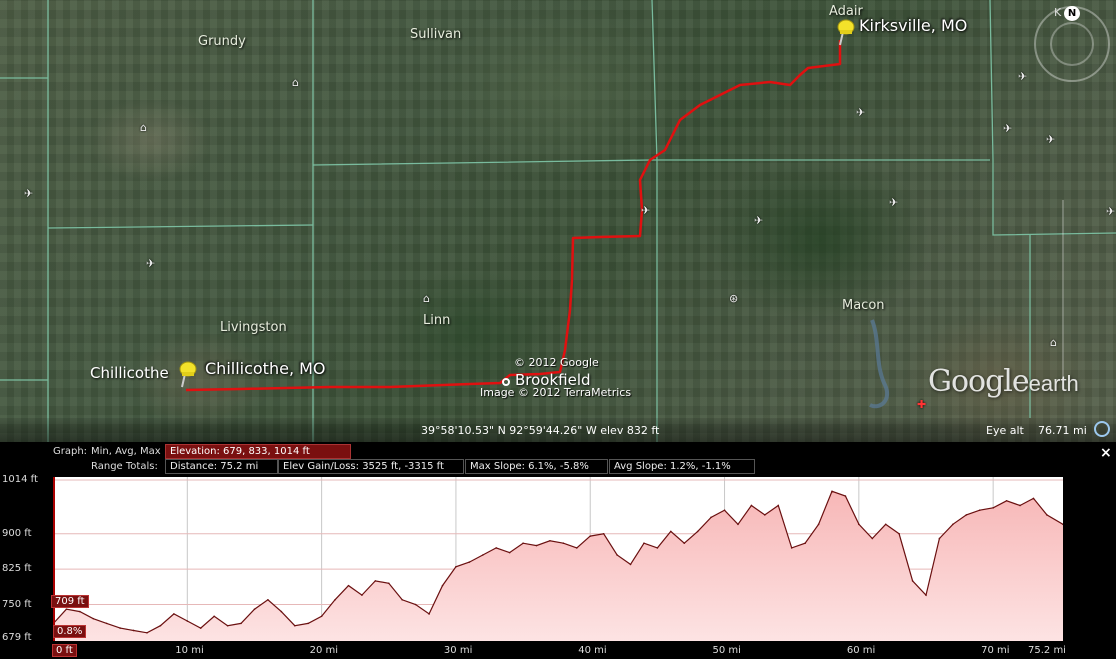 The height and width of the screenshot is (659, 1116). Describe the element at coordinates (221, 466) in the screenshot. I see `distance-stat: Distance: 75.2 mi` at that location.